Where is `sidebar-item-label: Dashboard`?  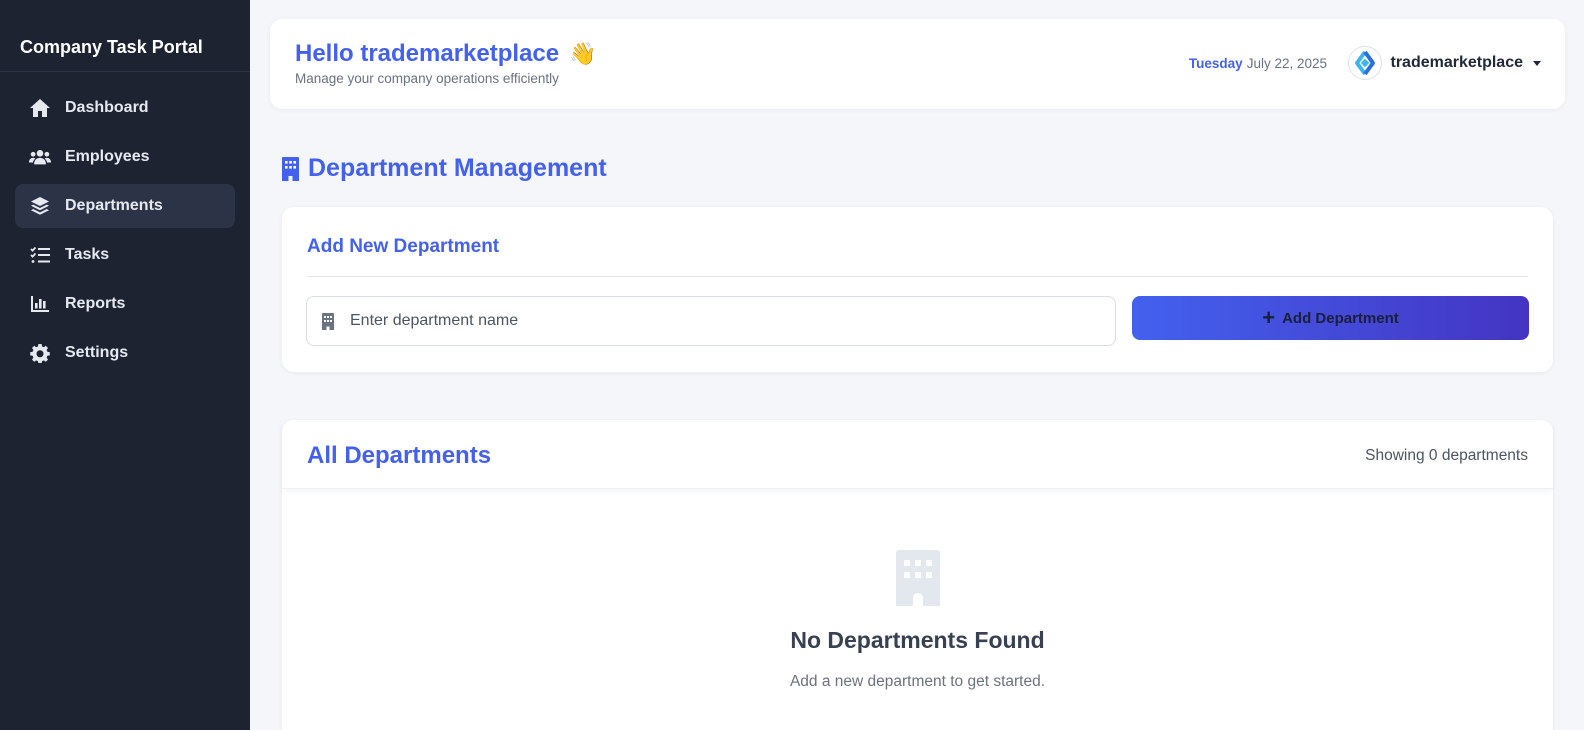 sidebar-item-label: Dashboard is located at coordinates (107, 107).